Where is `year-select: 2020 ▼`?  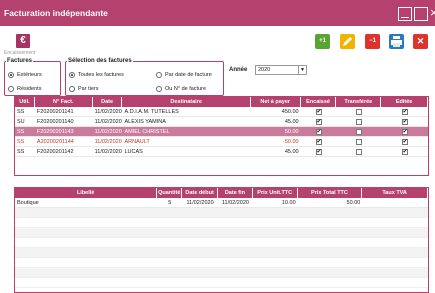
year-select: 2020 ▼ is located at coordinates (281, 70).